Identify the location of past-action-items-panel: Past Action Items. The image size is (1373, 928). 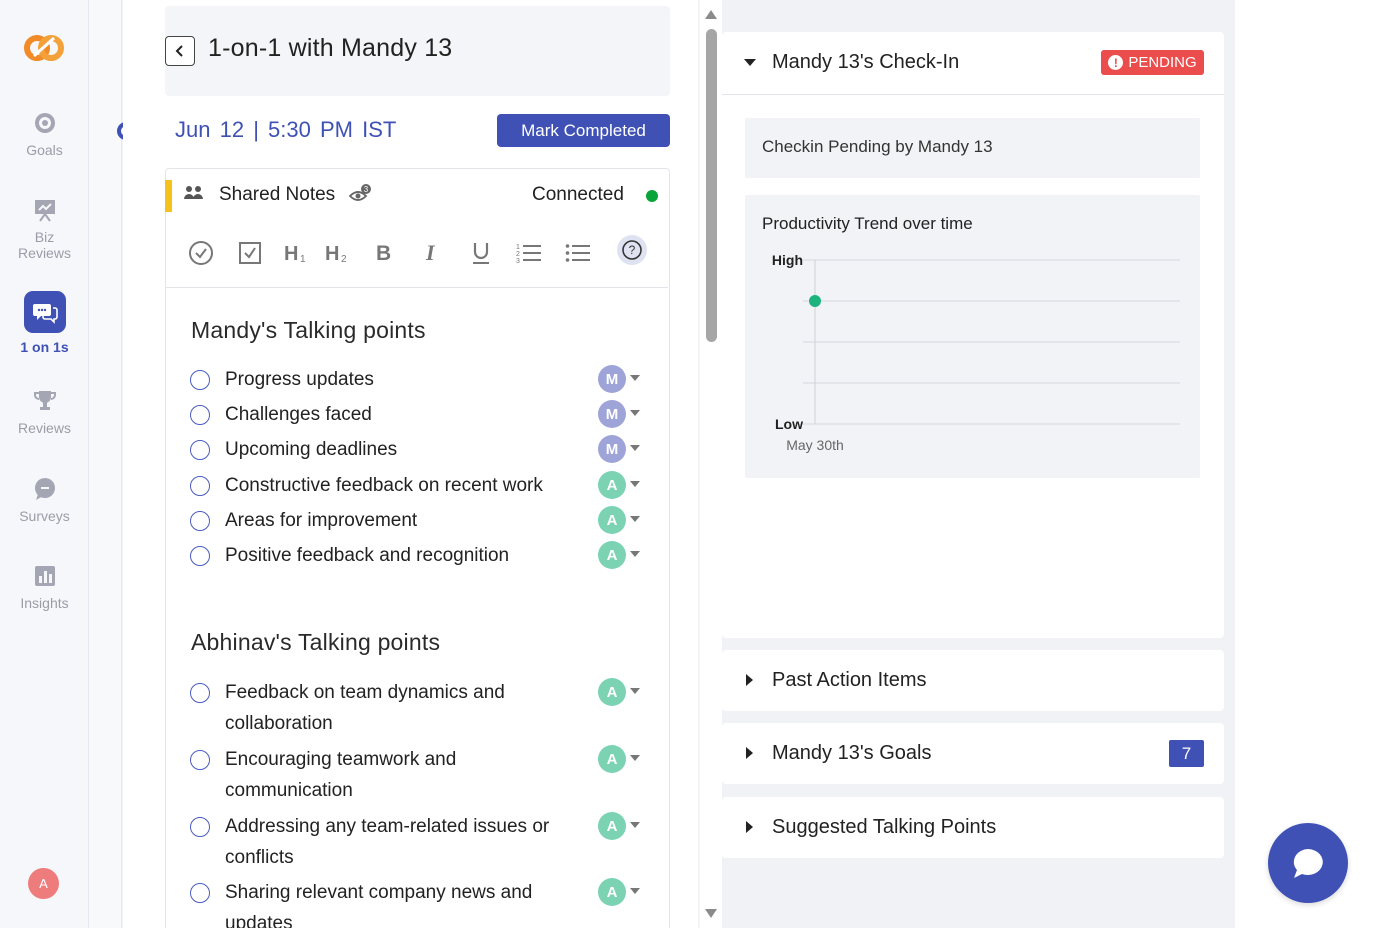
(973, 680).